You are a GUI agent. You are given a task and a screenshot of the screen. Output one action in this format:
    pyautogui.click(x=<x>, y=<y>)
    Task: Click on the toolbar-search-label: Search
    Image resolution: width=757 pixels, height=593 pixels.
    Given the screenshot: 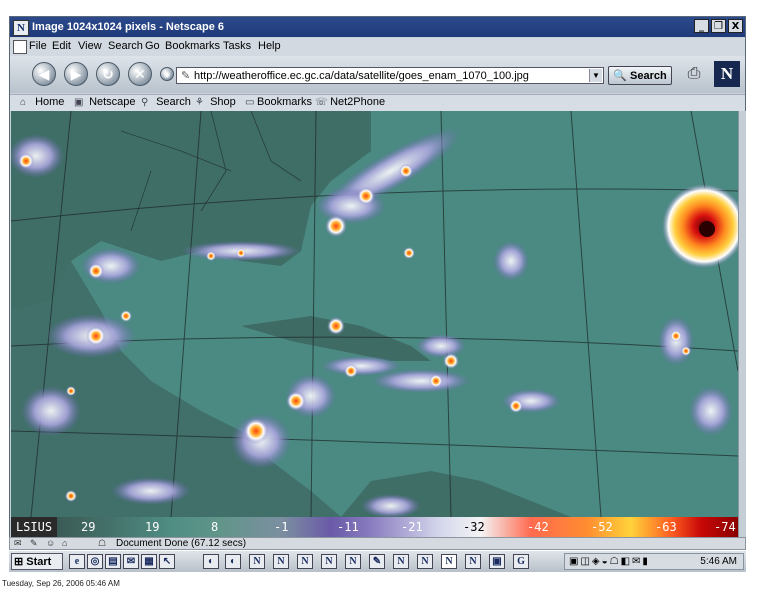 What is the action you would take?
    pyautogui.click(x=173, y=102)
    